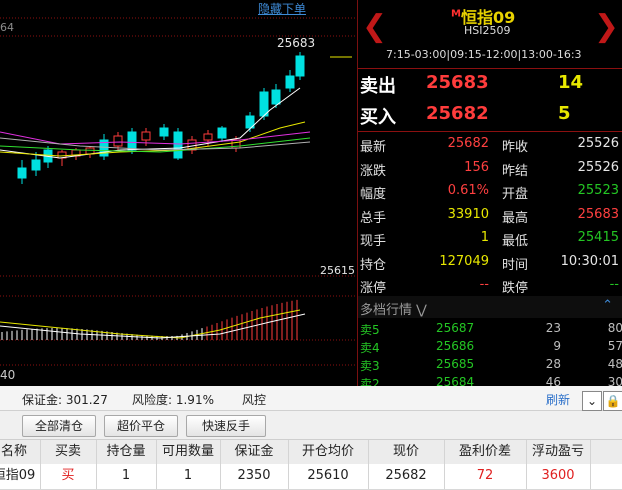 The height and width of the screenshot is (490, 622). What do you see at coordinates (226, 426) in the screenshot?
I see `quick-reverse-button: 快速反手` at bounding box center [226, 426].